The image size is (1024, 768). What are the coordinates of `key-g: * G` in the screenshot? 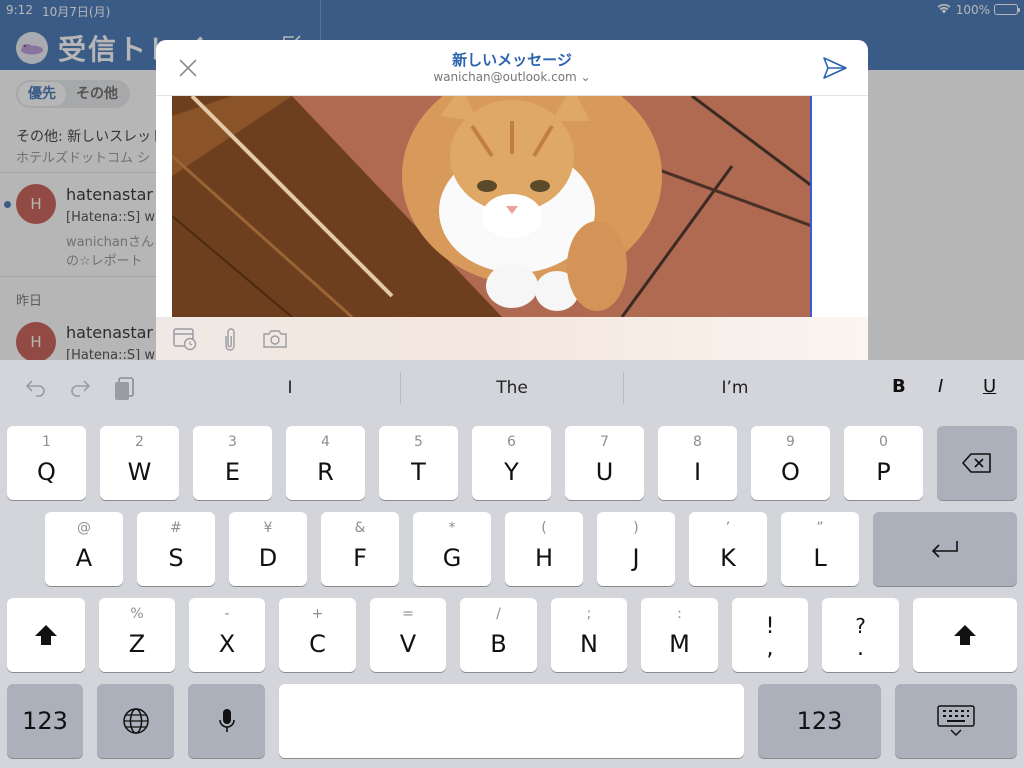 It's located at (452, 549).